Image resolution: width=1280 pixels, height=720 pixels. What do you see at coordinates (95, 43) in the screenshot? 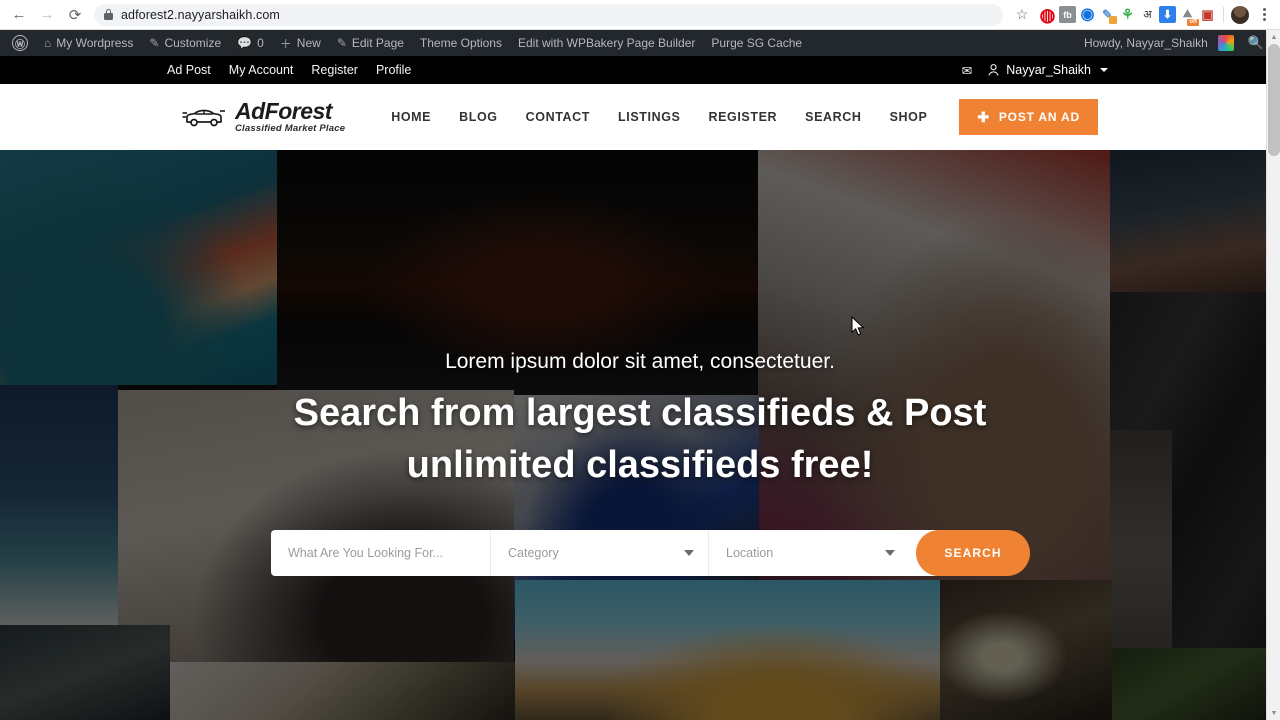
I see `adminbar-label: My Wordpress` at bounding box center [95, 43].